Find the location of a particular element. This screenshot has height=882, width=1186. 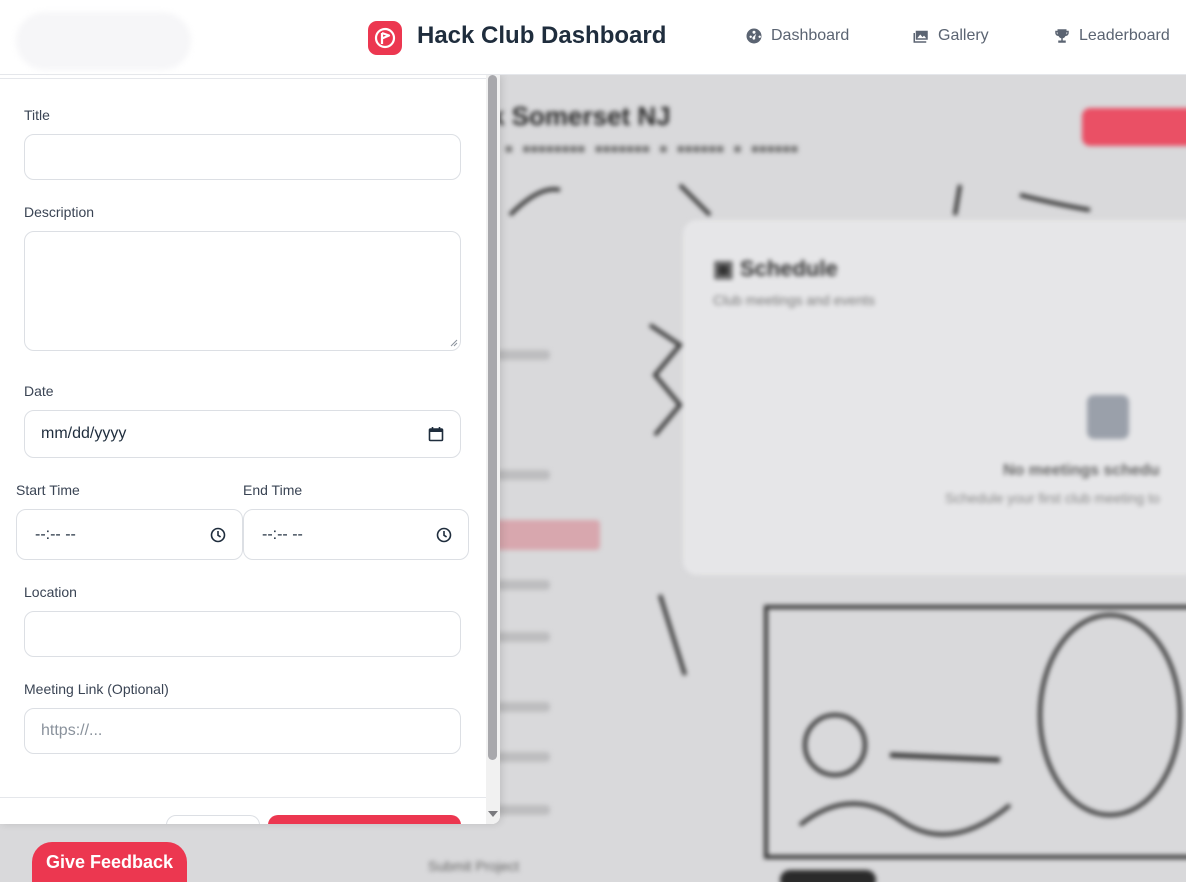

date-label: Date is located at coordinates (39, 391).